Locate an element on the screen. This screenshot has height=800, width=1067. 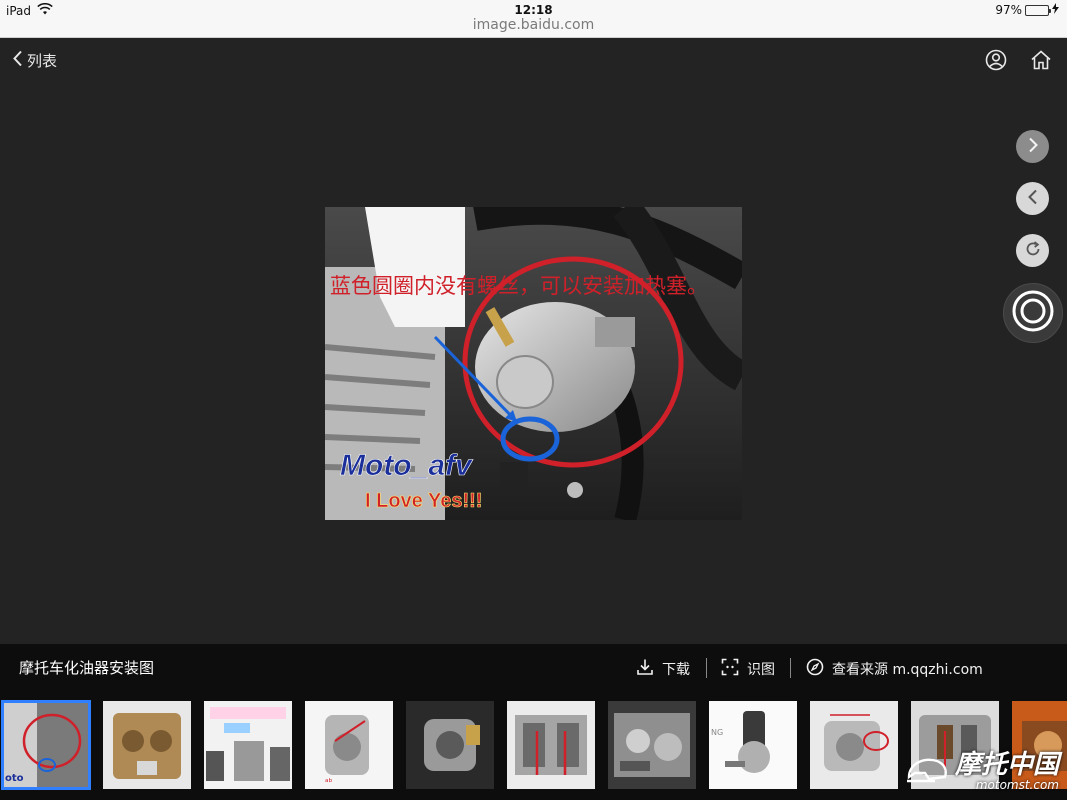
view-source-link: 查看来源 m.qqzhi.com is located at coordinates (894, 669).